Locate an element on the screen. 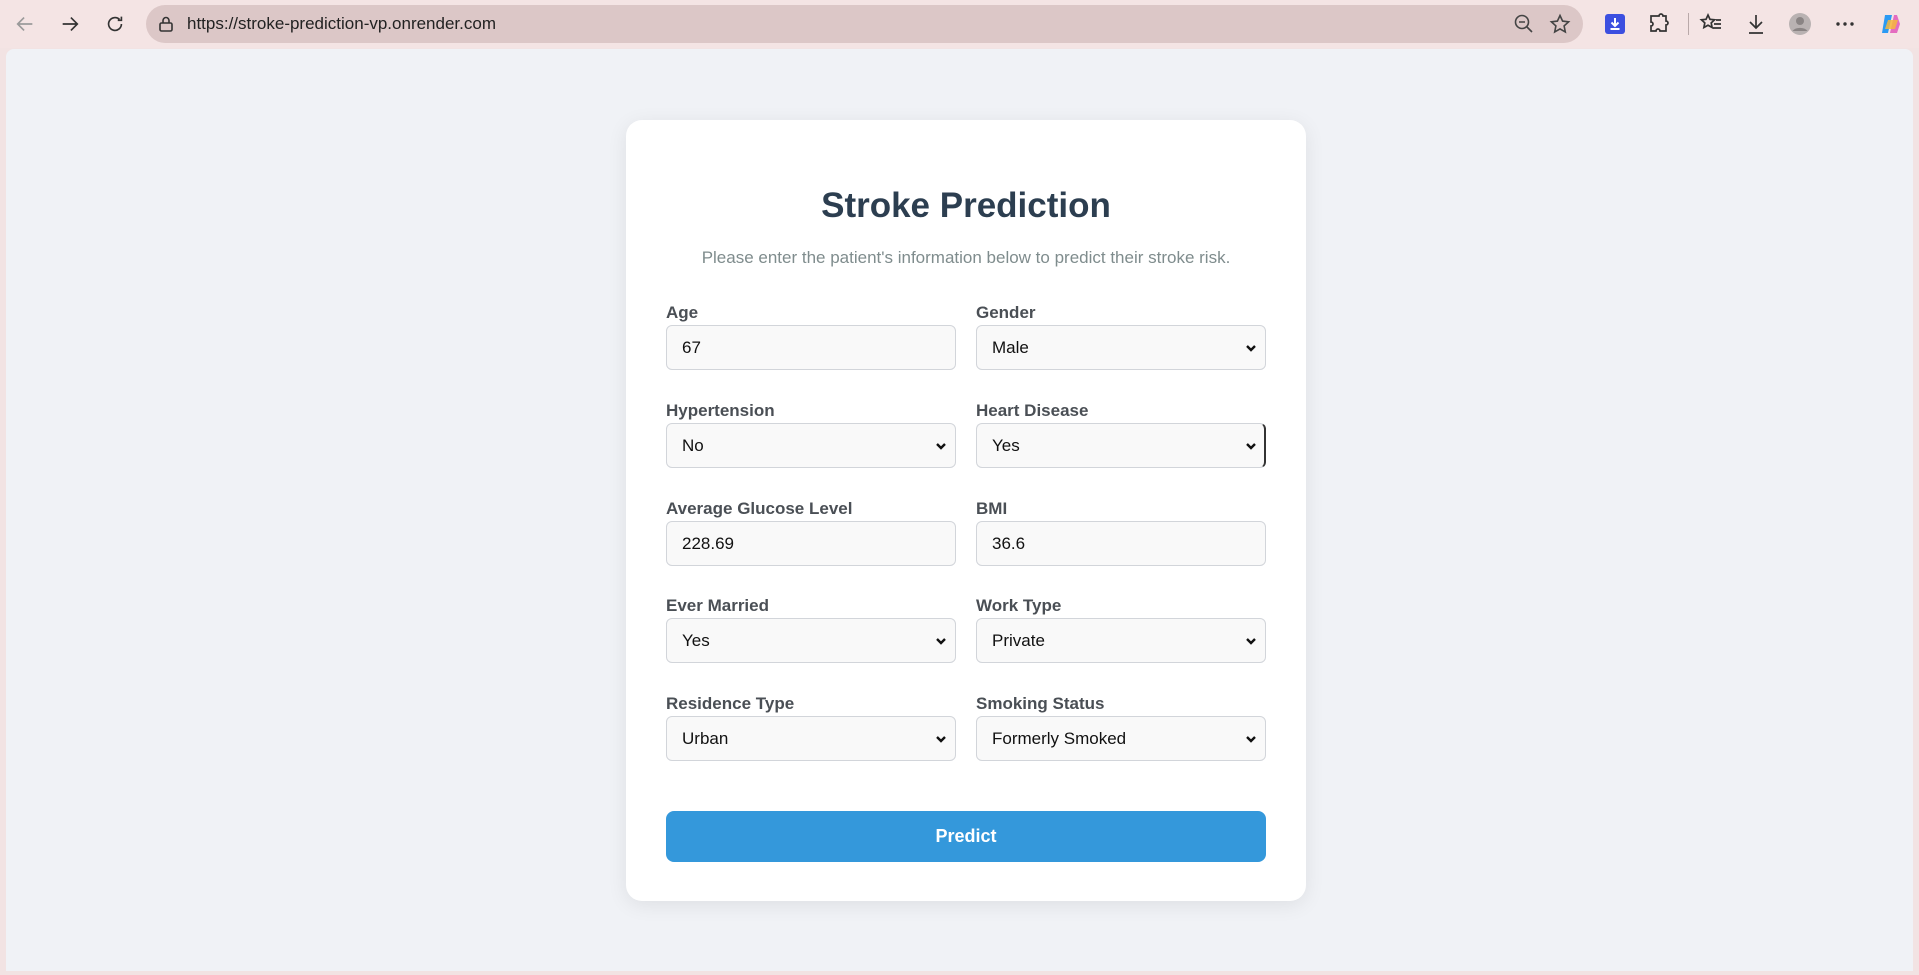  smoking-field: Smoking Status Formerly Smoked is located at coordinates (1121, 726).